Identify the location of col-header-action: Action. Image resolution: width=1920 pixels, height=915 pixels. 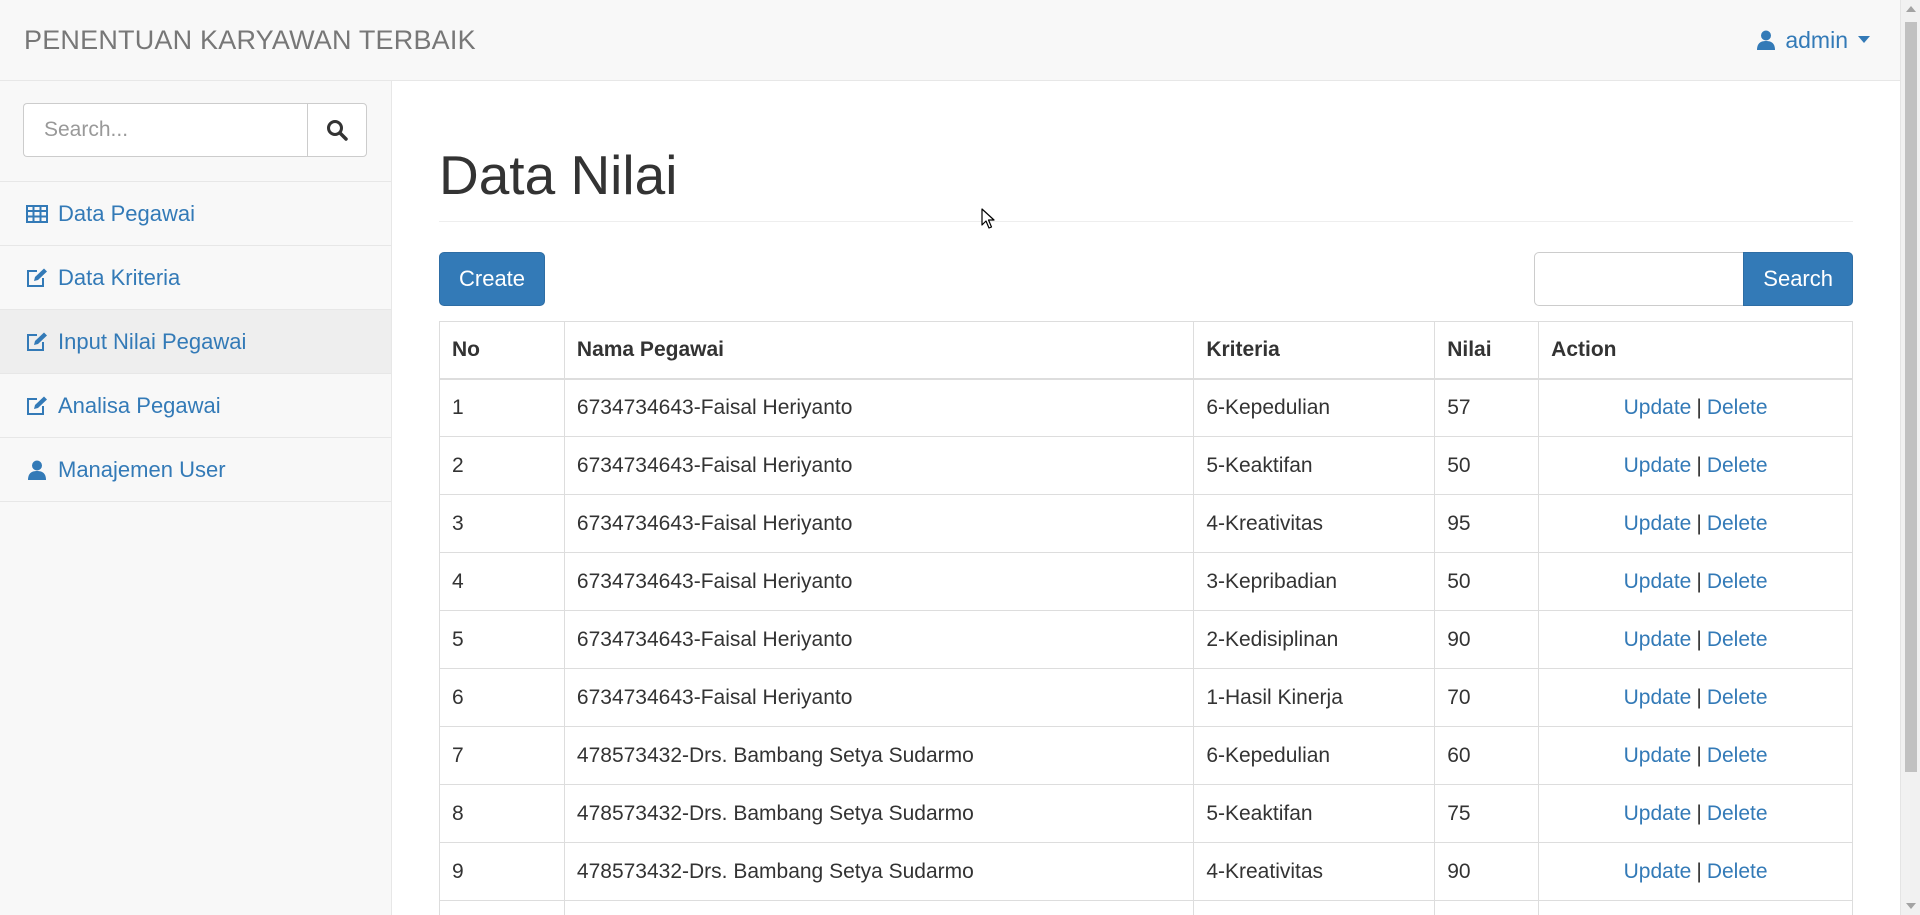
(1695, 350).